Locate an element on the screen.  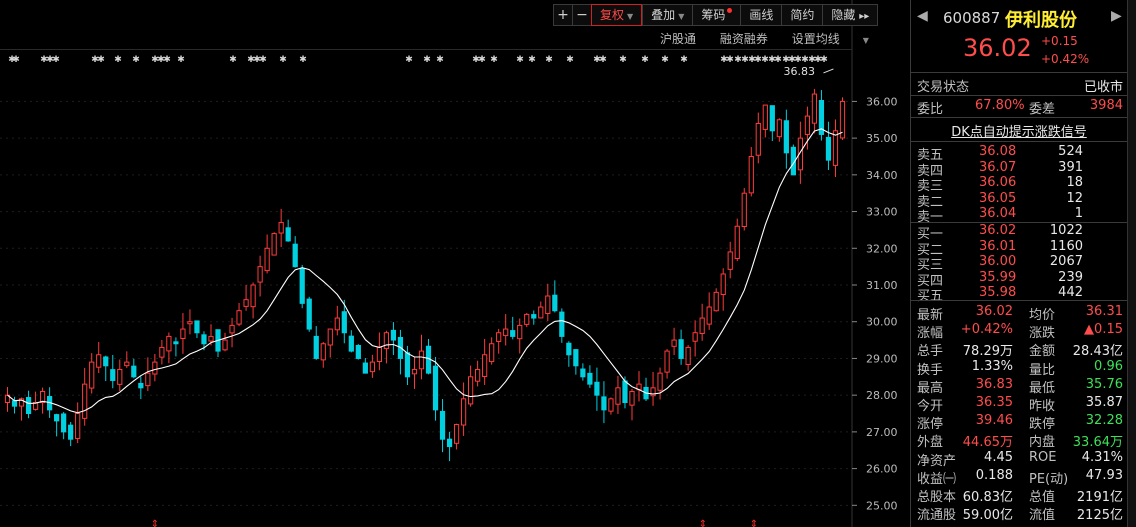
chip-button: 筹码 is located at coordinates (716, 15).